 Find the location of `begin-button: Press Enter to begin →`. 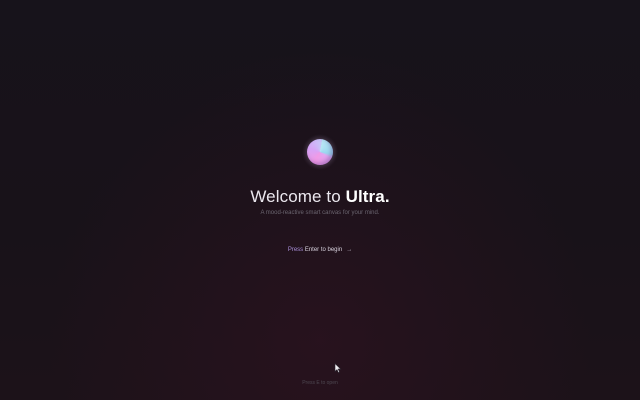

begin-button: Press Enter to begin → is located at coordinates (320, 250).